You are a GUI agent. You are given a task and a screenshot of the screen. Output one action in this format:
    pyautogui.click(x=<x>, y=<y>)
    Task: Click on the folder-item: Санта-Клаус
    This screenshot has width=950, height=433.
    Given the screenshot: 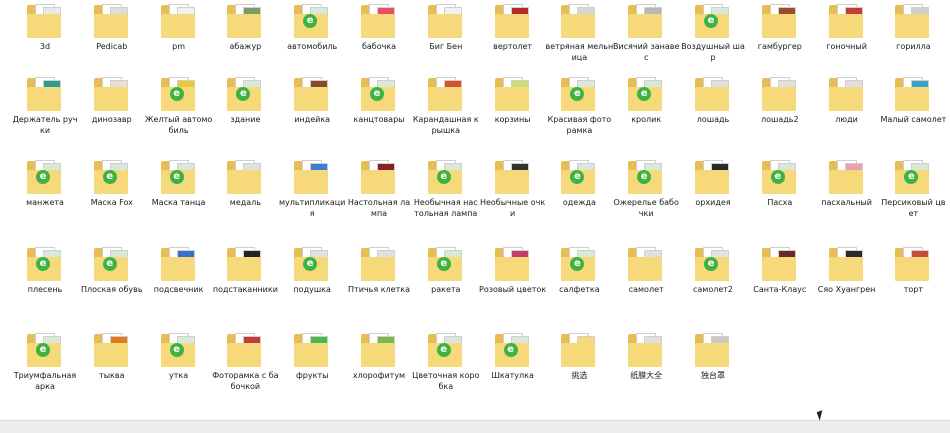 What is the action you would take?
    pyautogui.click(x=780, y=284)
    